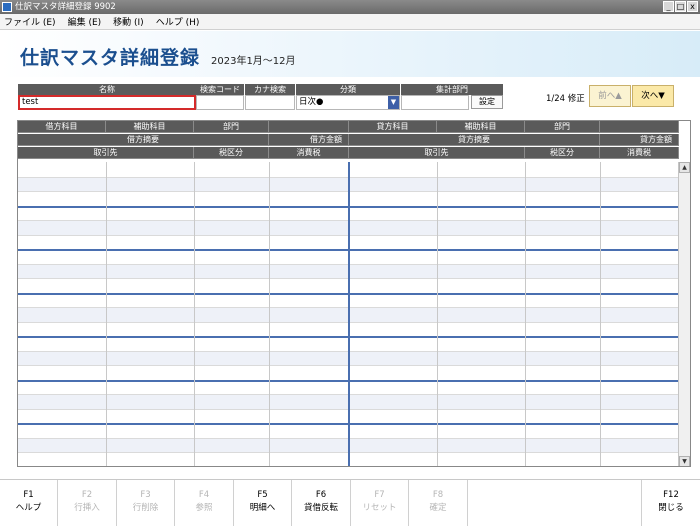 The image size is (700, 529). Describe the element at coordinates (350, 54) in the screenshot. I see `page-header: 仕訳マスタ詳細登録 2023年1月～12月` at that location.